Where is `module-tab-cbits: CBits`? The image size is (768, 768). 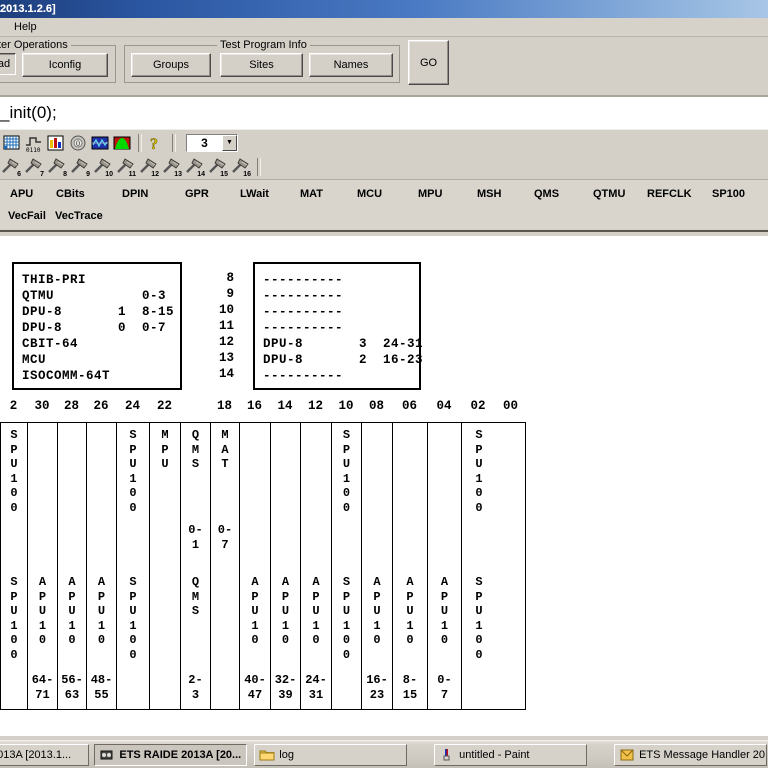 module-tab-cbits: CBits is located at coordinates (70, 194).